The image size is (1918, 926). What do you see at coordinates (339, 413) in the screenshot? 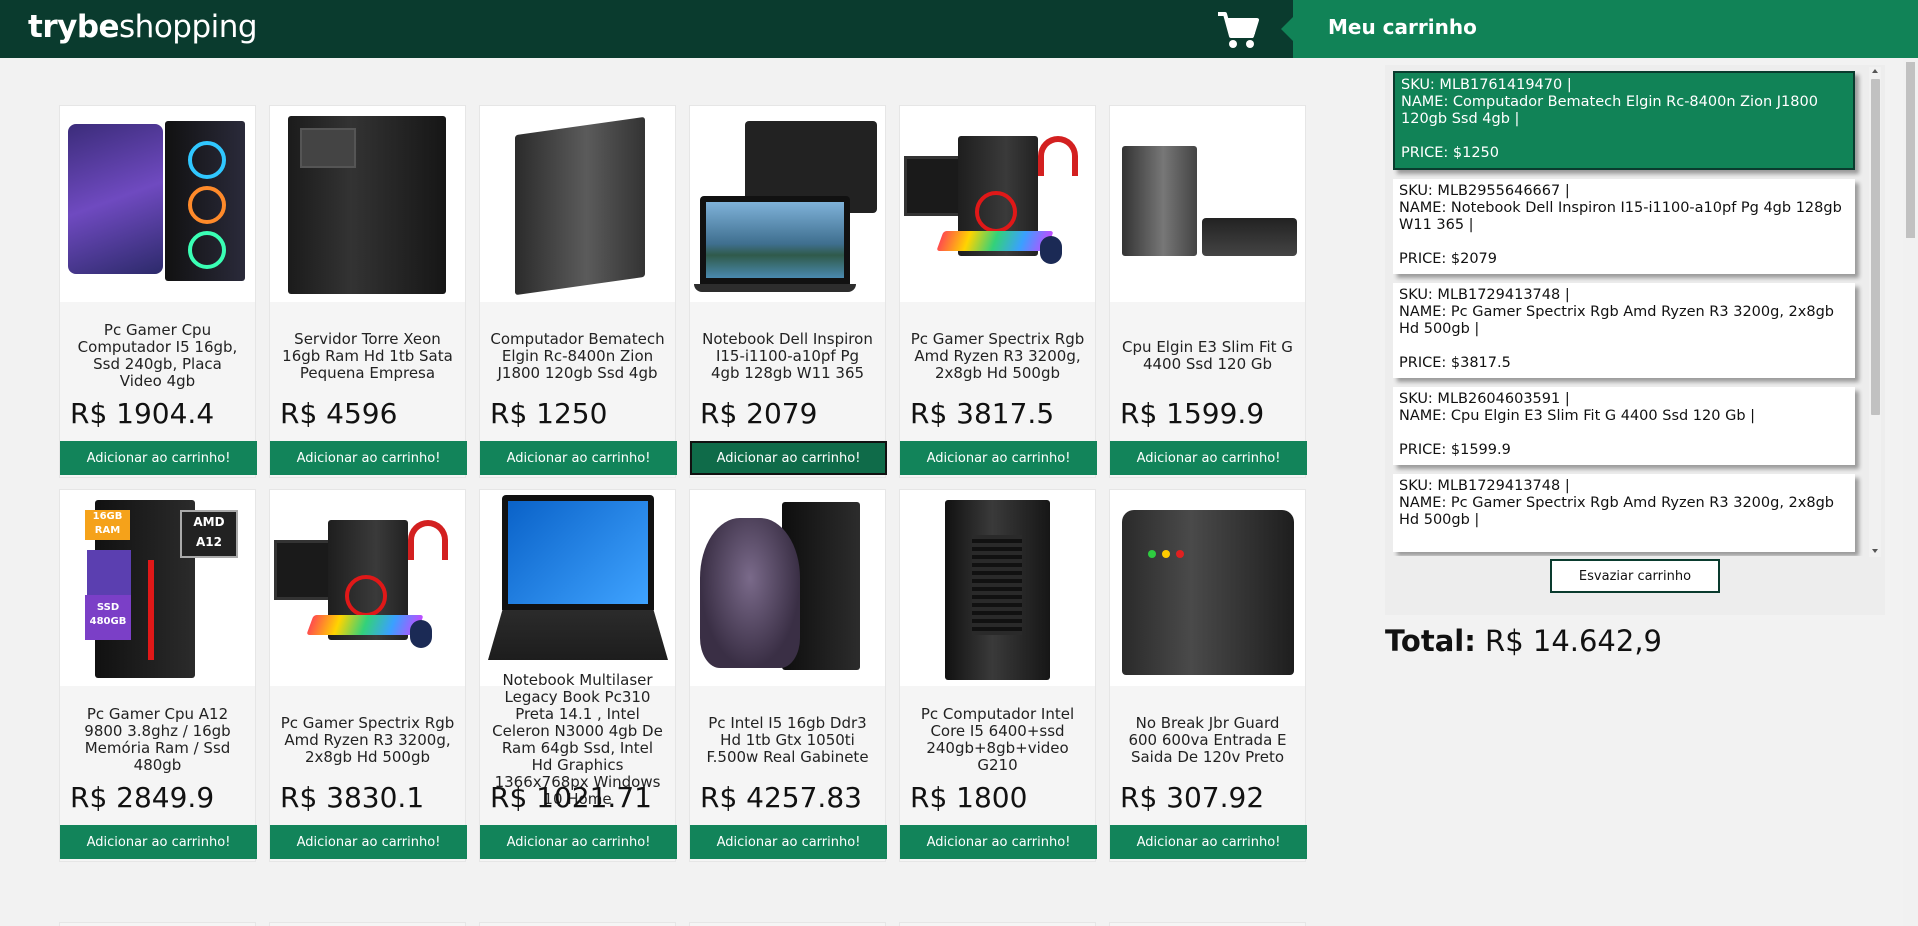
I see `product-price: R$ 4596` at bounding box center [339, 413].